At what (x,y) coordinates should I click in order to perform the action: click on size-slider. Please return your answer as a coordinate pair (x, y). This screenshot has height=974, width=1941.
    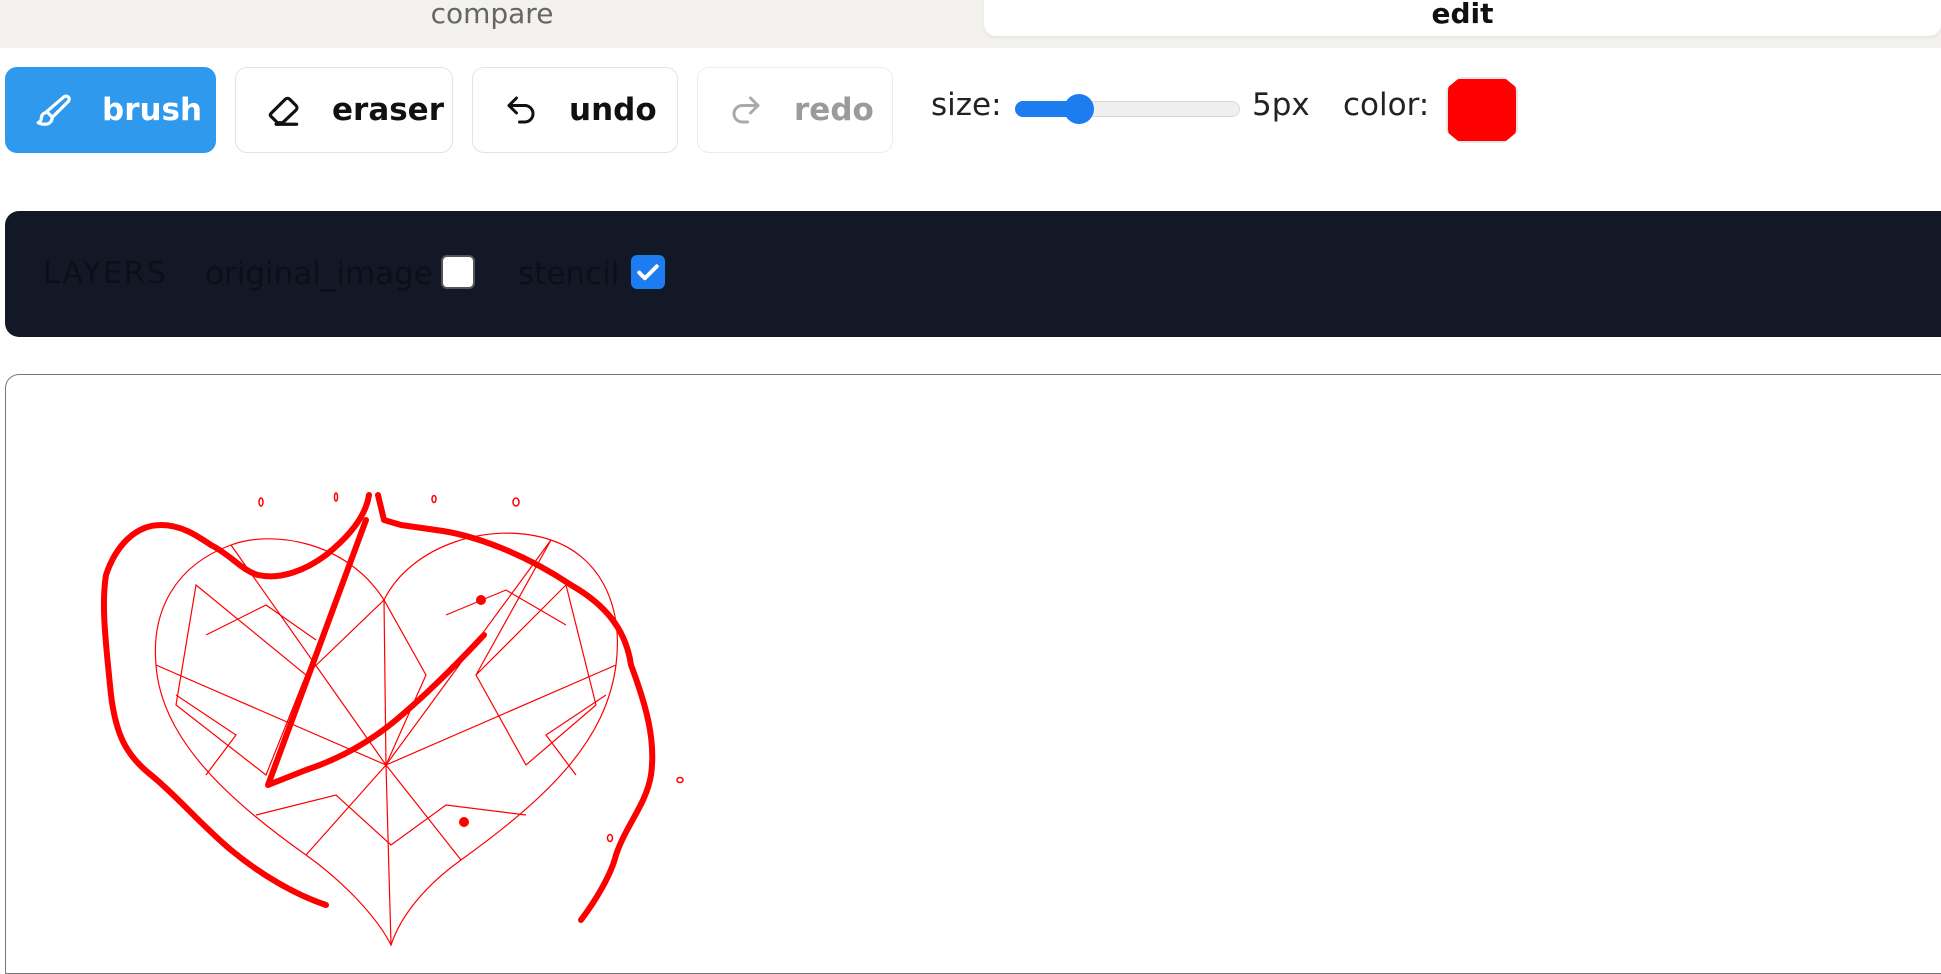
    Looking at the image, I should click on (1127, 109).